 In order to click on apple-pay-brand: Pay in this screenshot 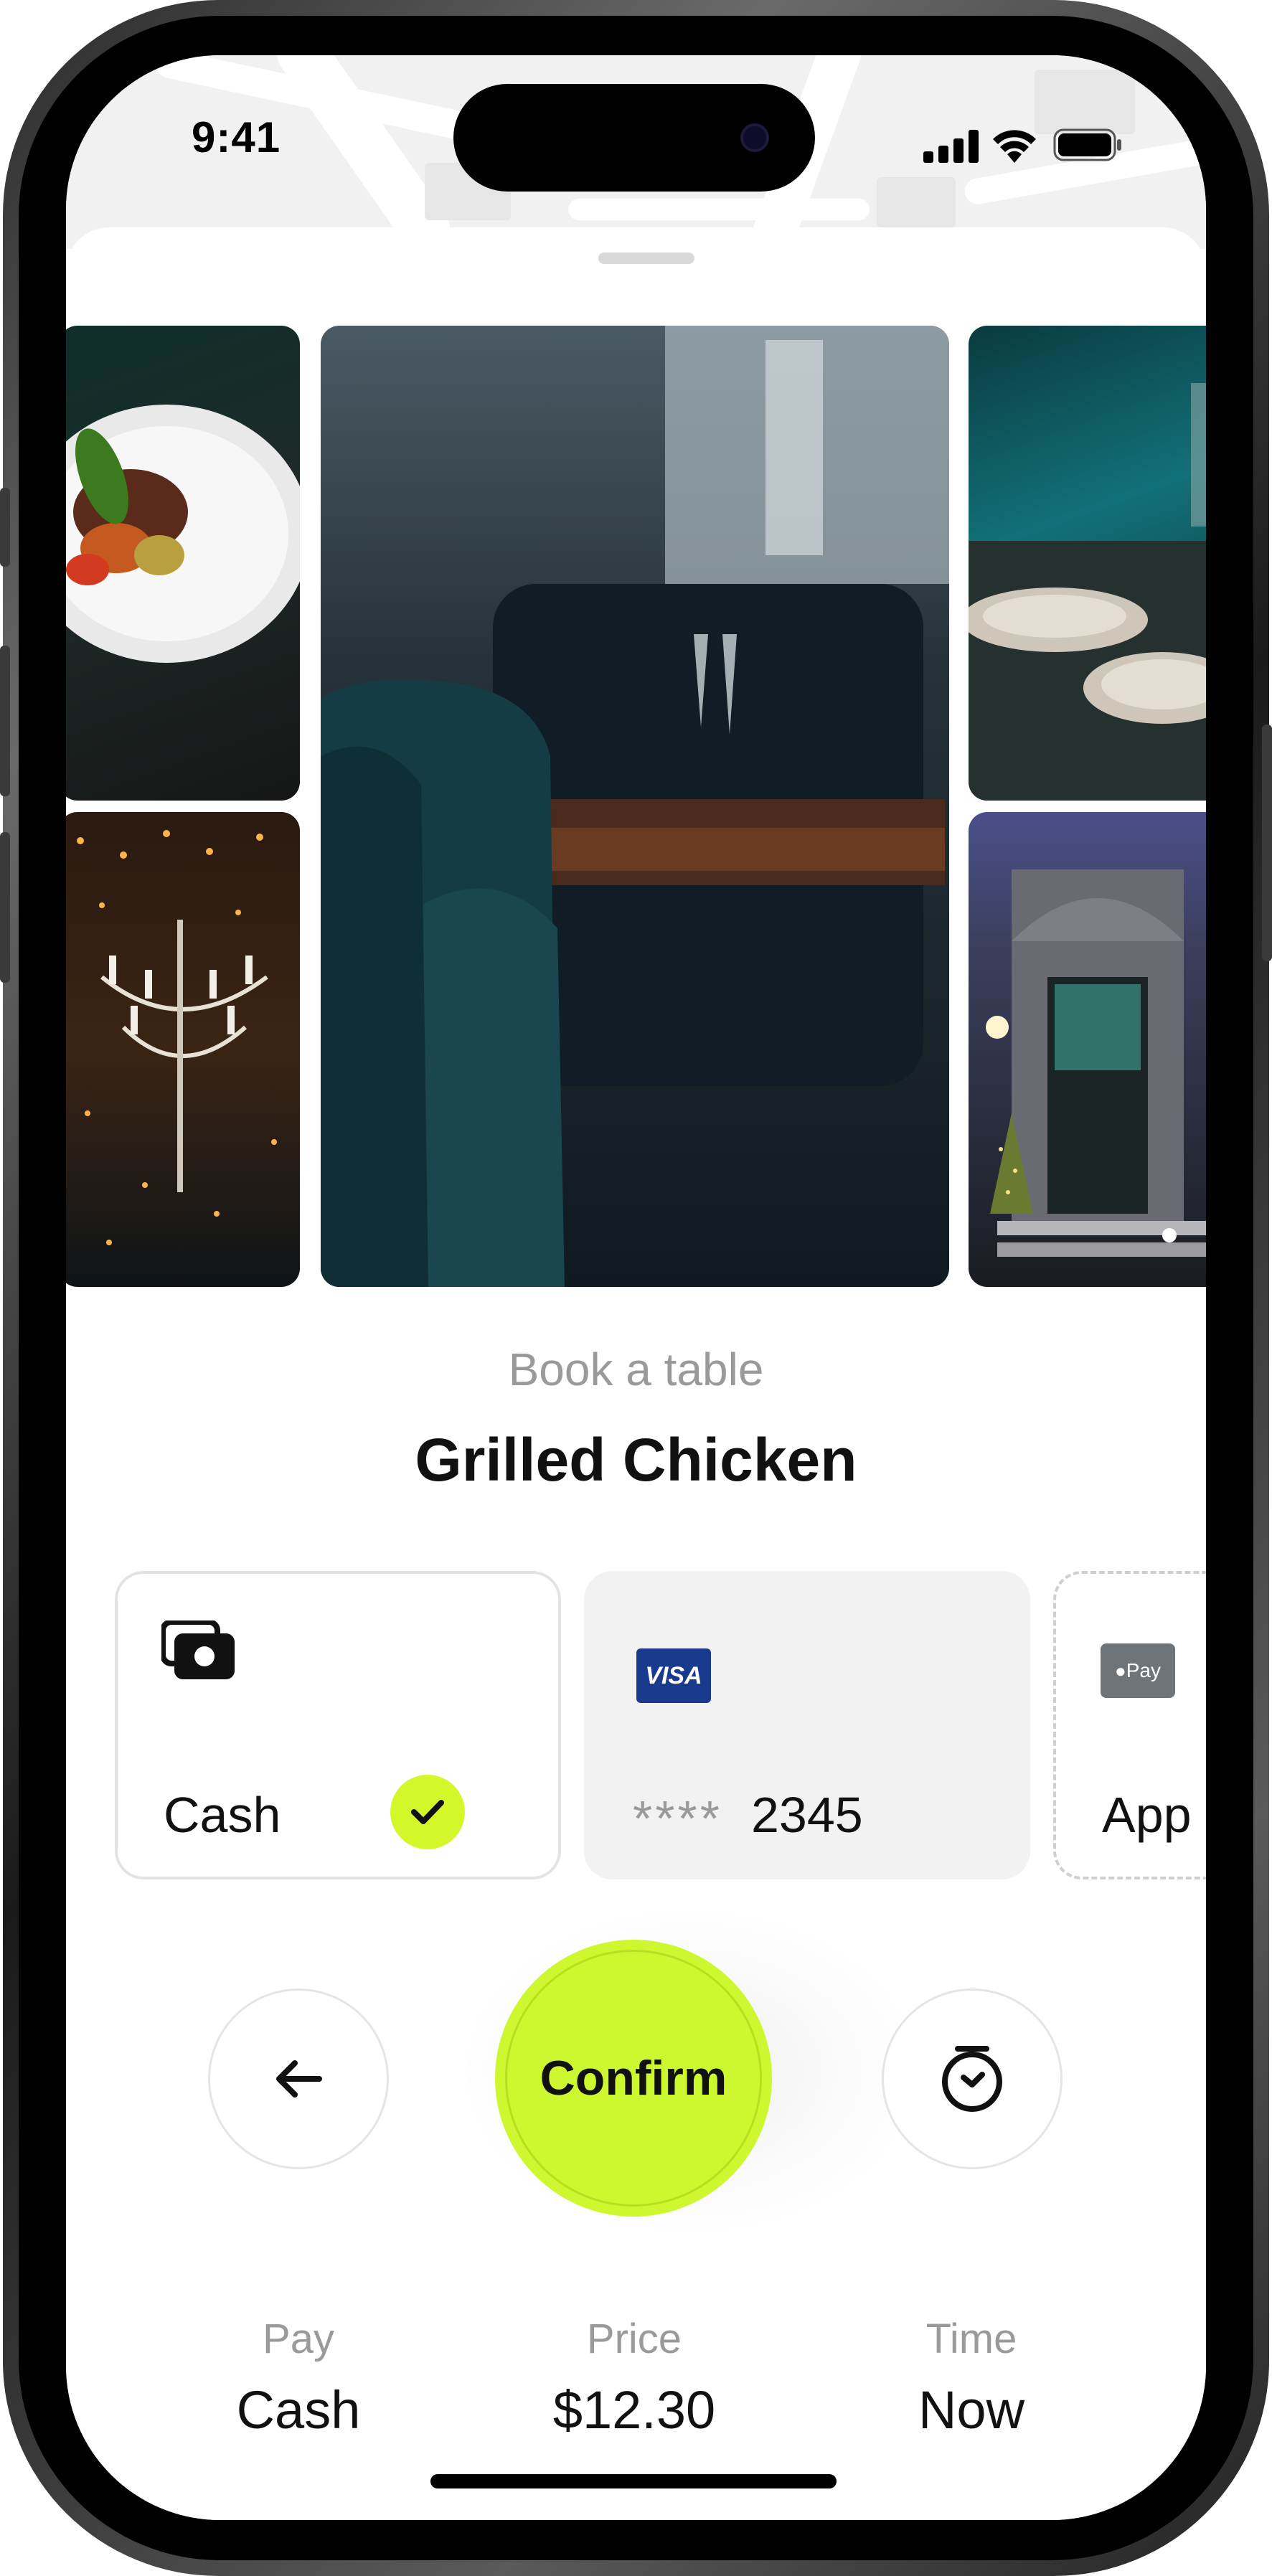, I will do `click(1143, 1670)`.